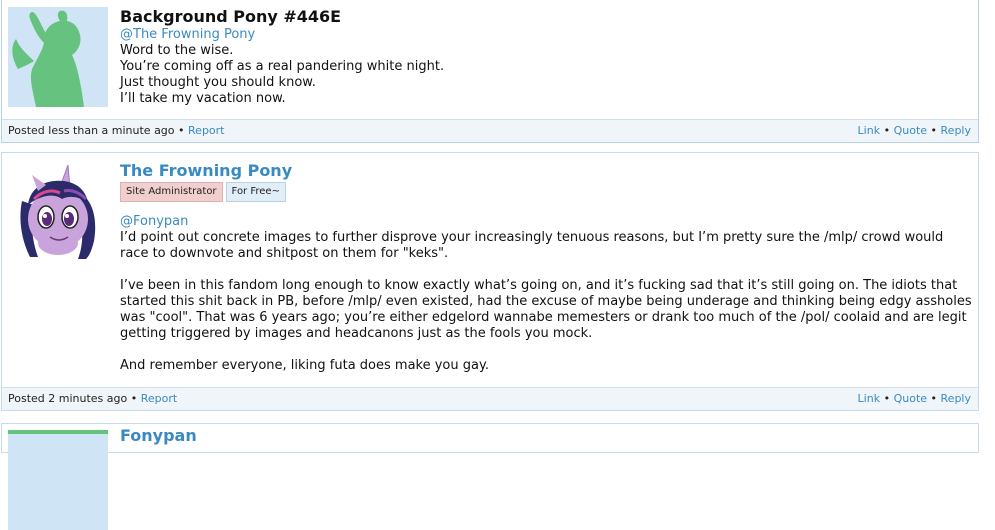  Describe the element at coordinates (255, 192) in the screenshot. I see `for-free-badge: For Free~` at that location.